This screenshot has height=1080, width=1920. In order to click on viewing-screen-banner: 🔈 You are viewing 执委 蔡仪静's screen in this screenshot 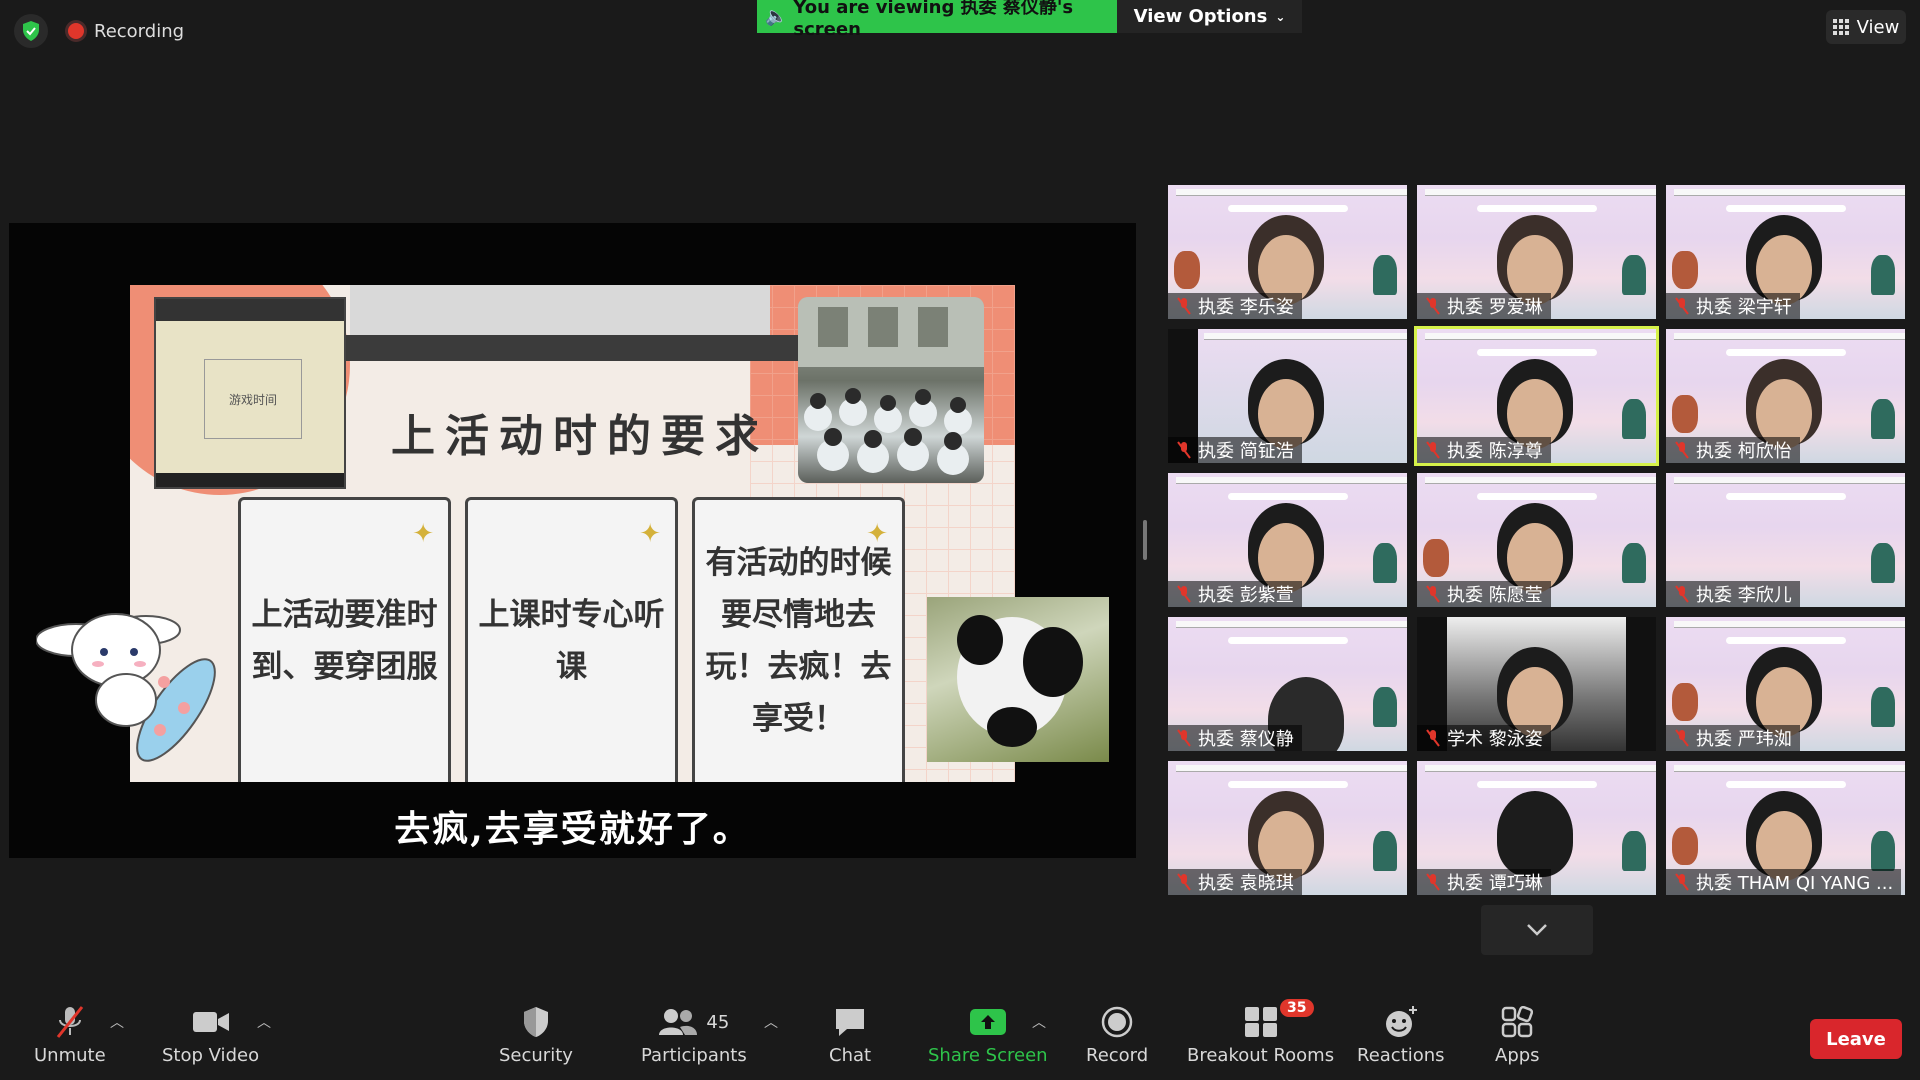, I will do `click(937, 20)`.